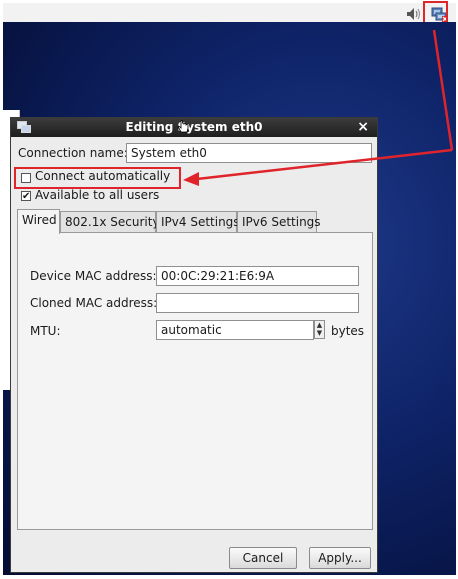 The width and height of the screenshot is (458, 579). I want to click on device-mac-label: Device MAC address:, so click(93, 276).